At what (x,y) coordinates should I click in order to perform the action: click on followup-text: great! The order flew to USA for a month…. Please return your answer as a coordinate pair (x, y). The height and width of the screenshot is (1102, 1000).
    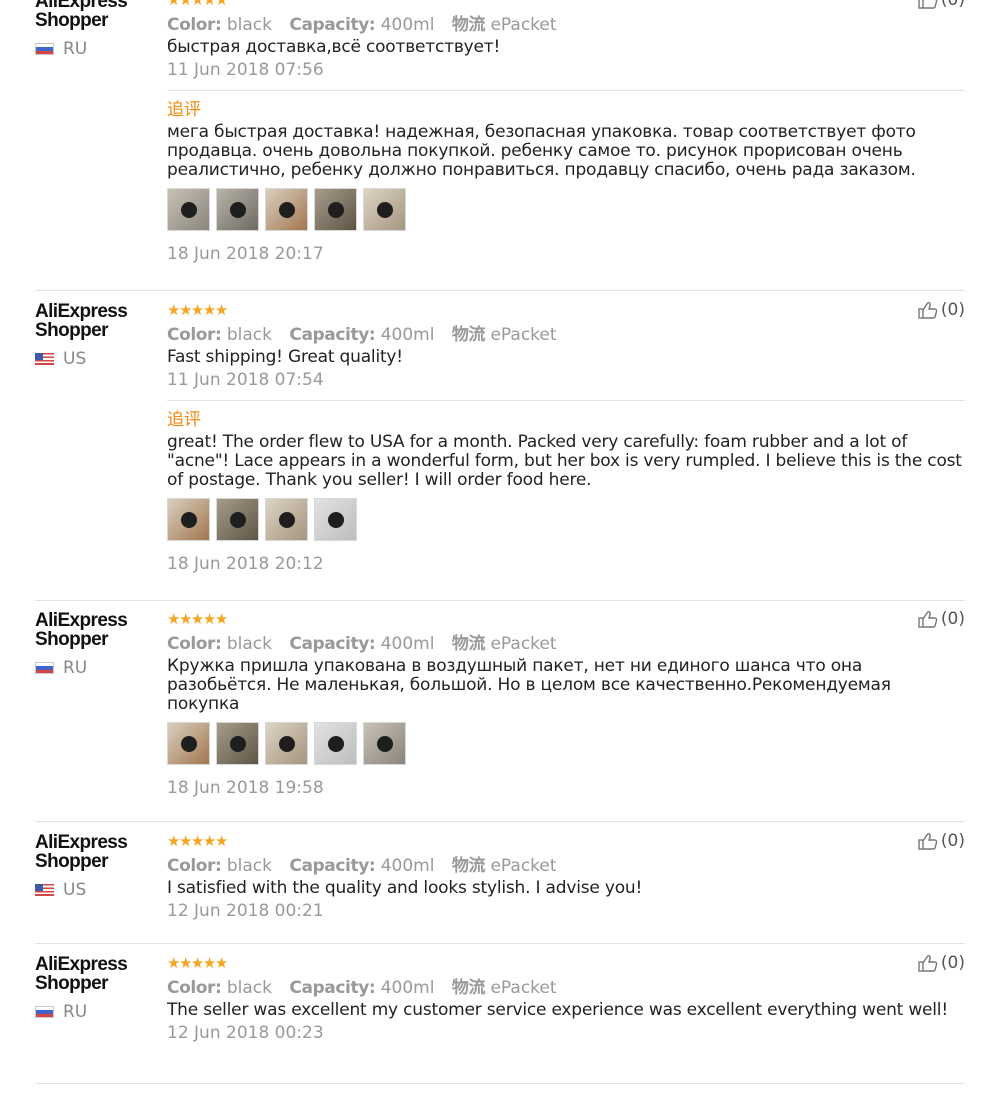
    Looking at the image, I should click on (564, 461).